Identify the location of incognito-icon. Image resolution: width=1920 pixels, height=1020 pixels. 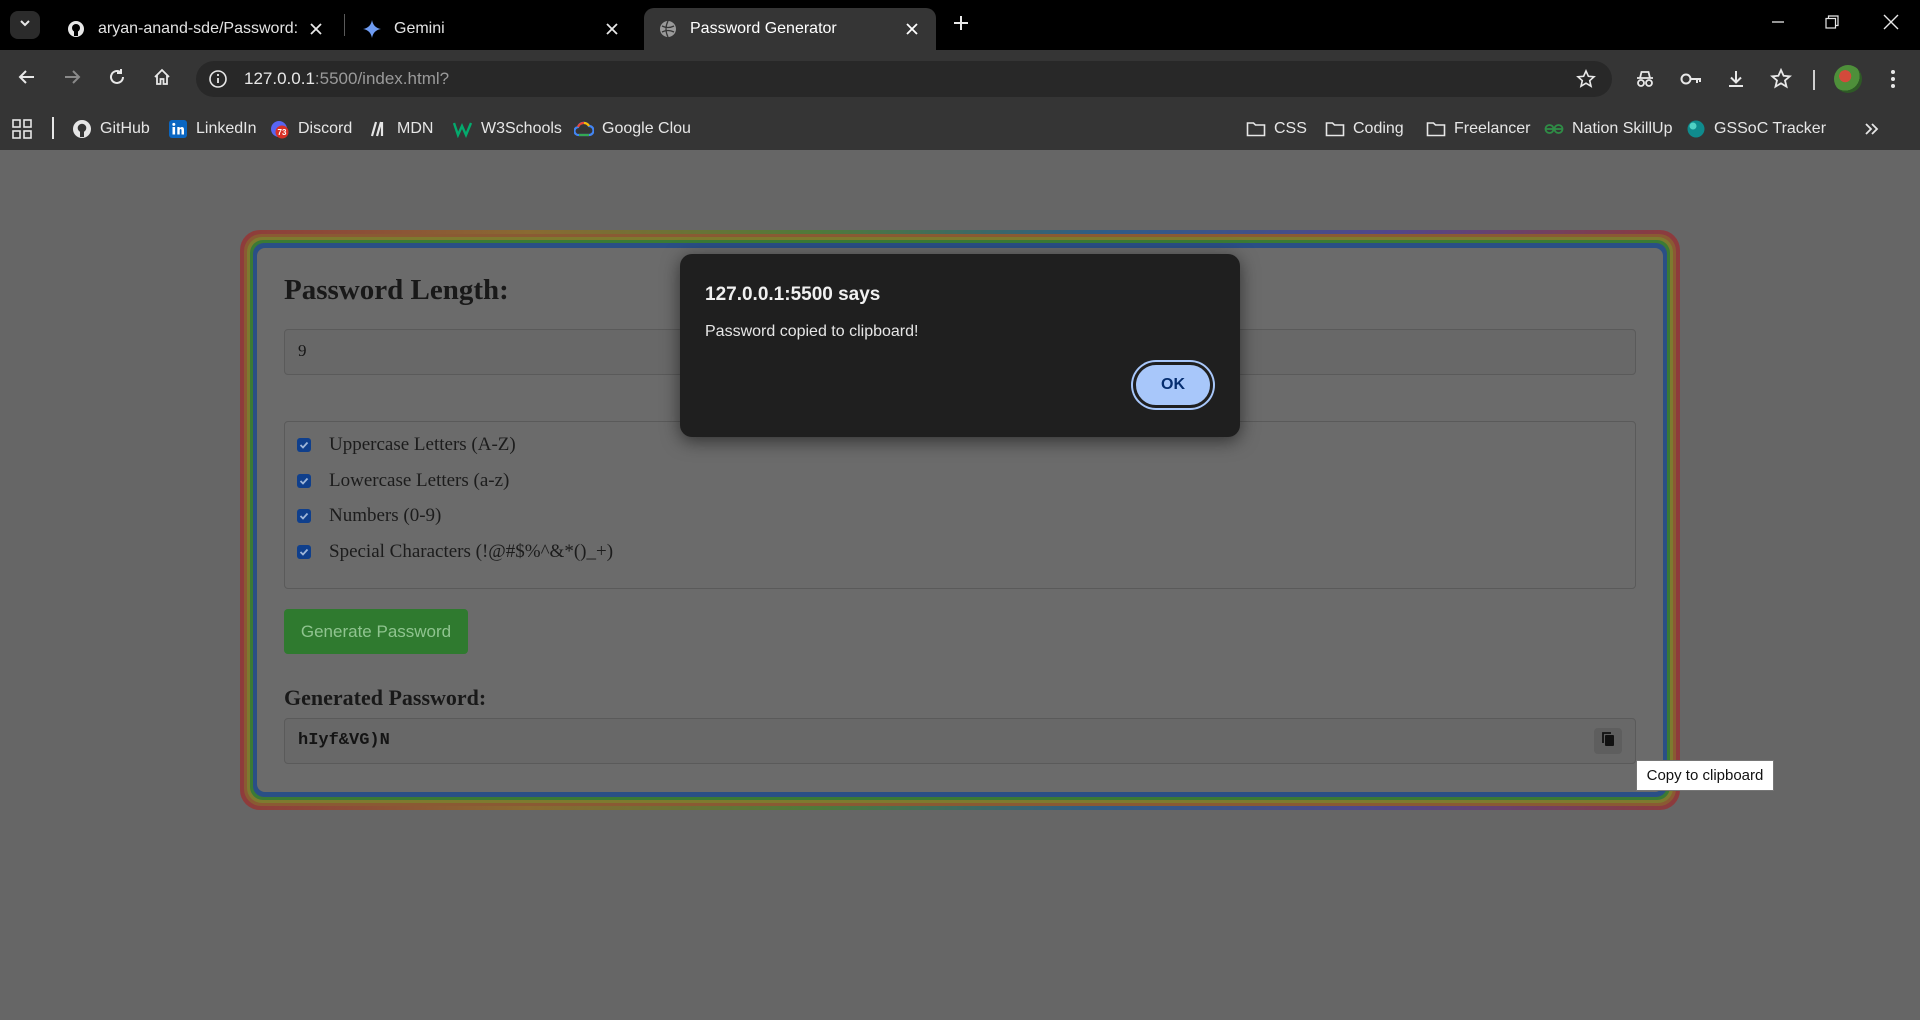
(1645, 79).